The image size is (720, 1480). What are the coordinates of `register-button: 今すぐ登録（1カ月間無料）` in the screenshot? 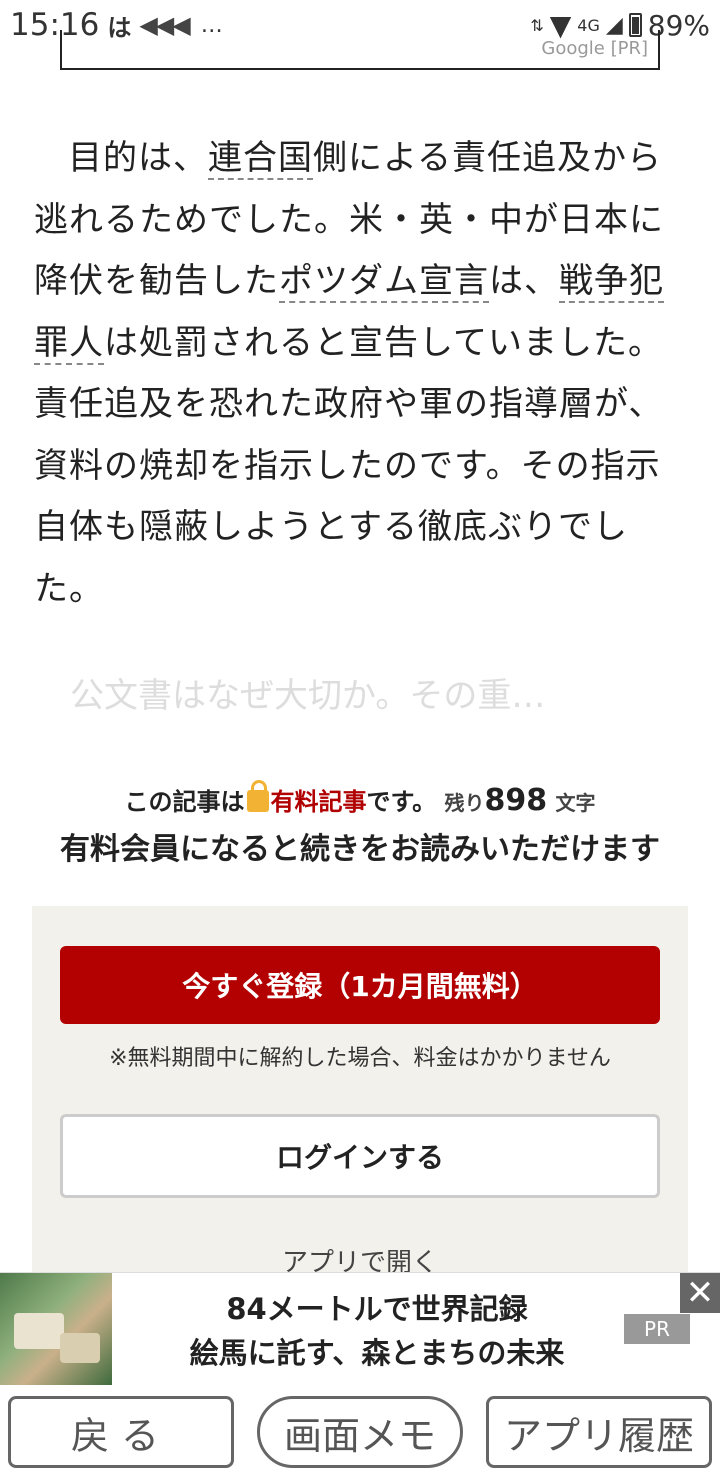 It's located at (360, 985).